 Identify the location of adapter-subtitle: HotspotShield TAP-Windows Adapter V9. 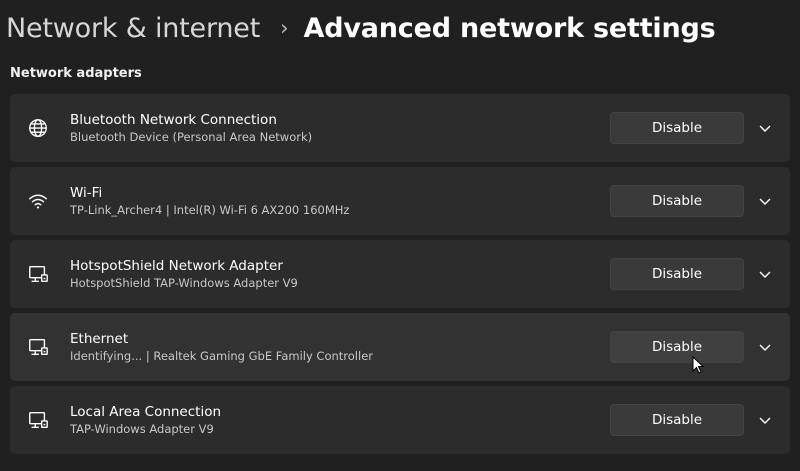
(184, 283).